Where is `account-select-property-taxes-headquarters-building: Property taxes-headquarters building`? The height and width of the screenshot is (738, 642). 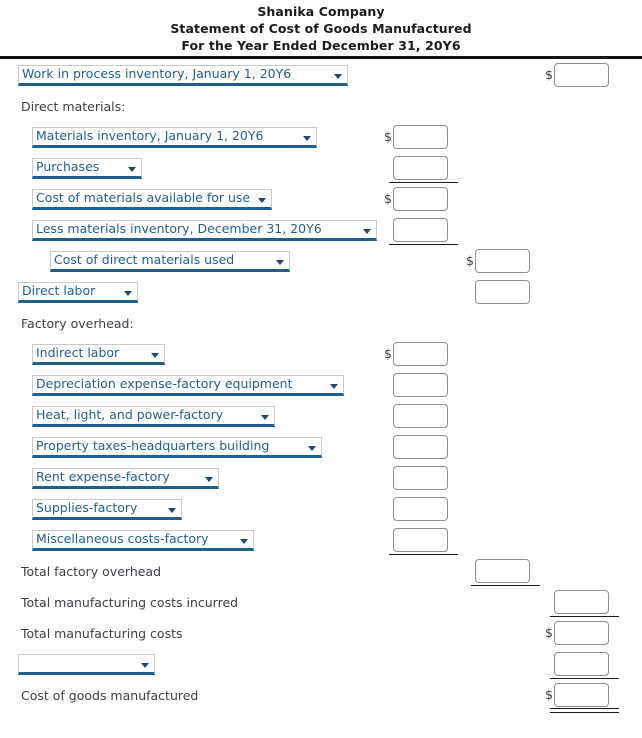
account-select-property-taxes-headquarters-building: Property taxes-headquarters building is located at coordinates (177, 447).